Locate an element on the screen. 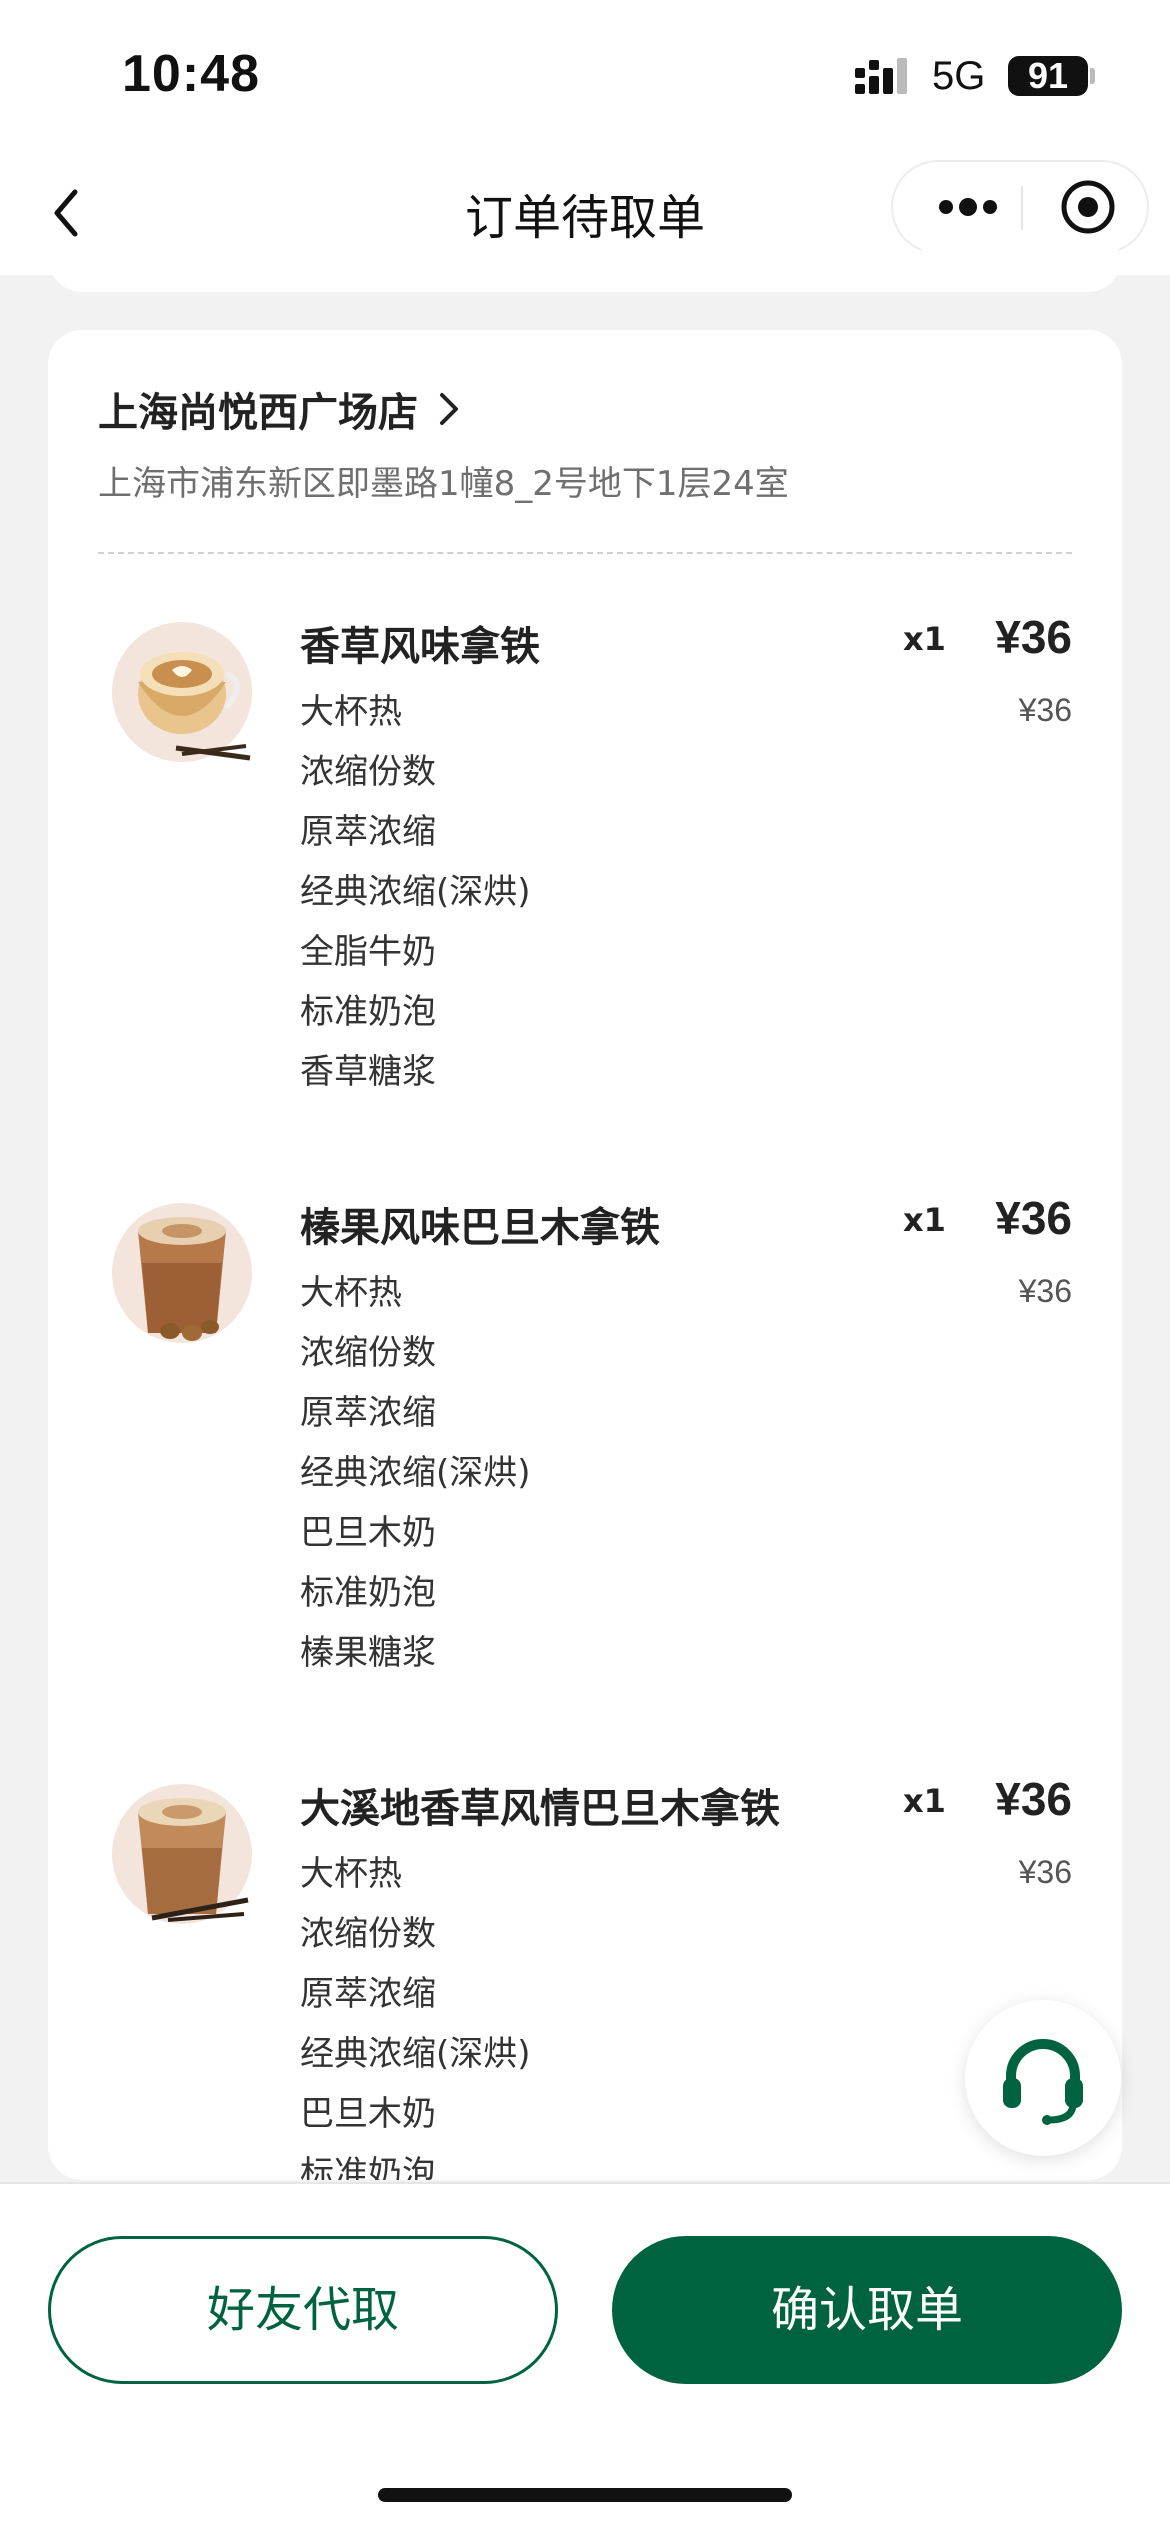  capsule-divider is located at coordinates (1022, 208).